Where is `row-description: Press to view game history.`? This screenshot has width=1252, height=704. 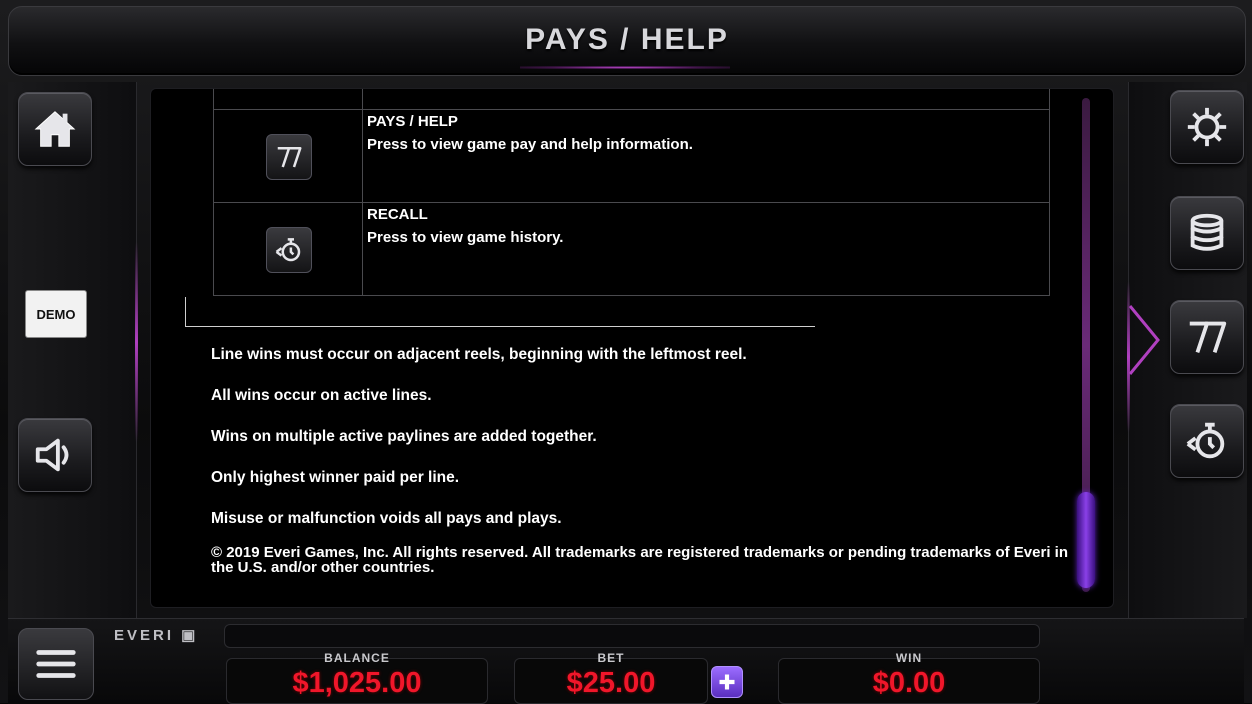 row-description: Press to view game history. is located at coordinates (465, 237).